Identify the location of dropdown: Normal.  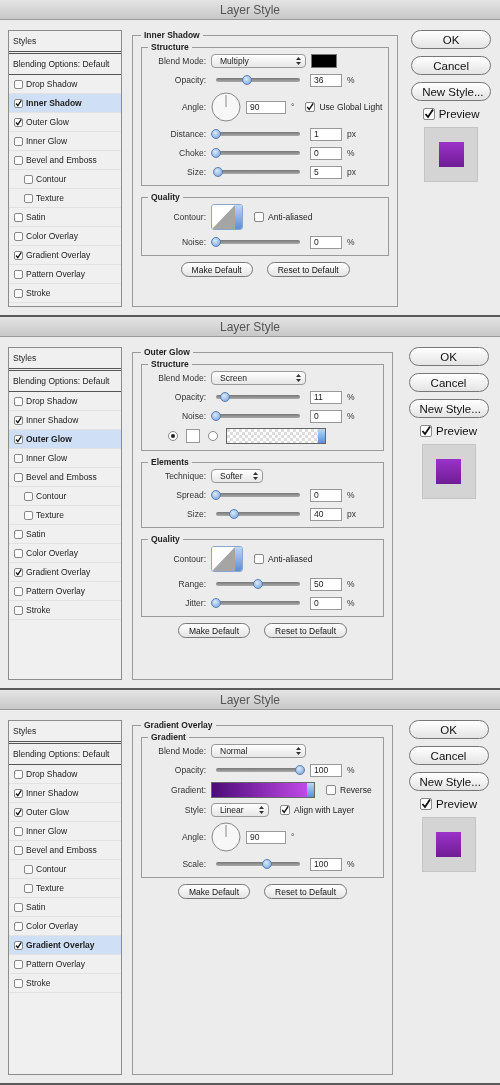
(258, 751).